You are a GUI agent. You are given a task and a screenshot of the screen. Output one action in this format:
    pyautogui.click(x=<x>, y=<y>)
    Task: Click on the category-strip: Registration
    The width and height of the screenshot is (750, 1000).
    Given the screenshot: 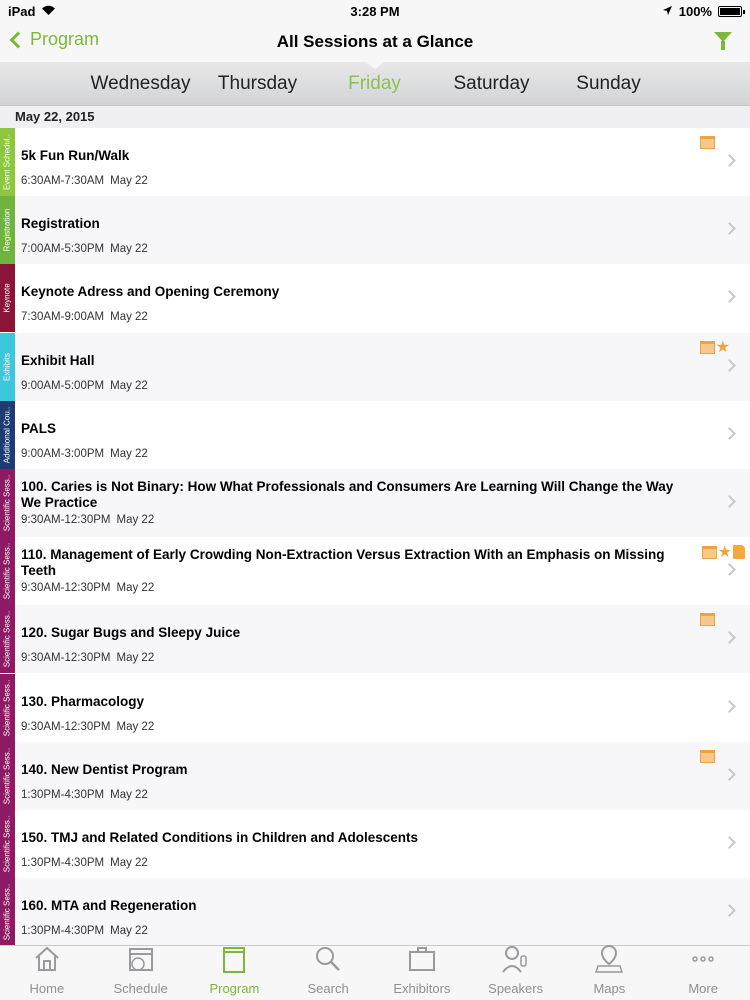 What is the action you would take?
    pyautogui.click(x=7, y=230)
    